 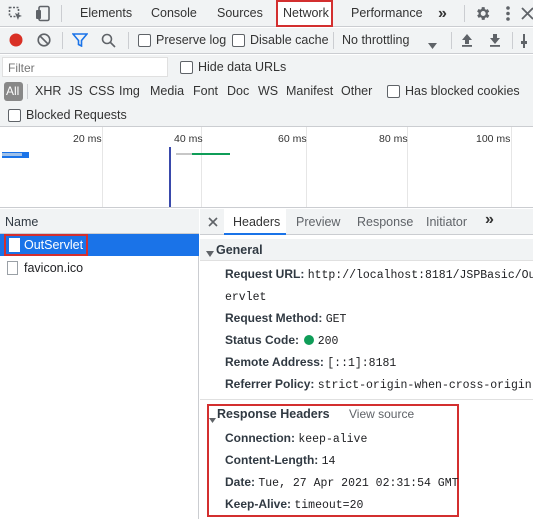 I want to click on filter-type-media: Media, so click(x=167, y=91).